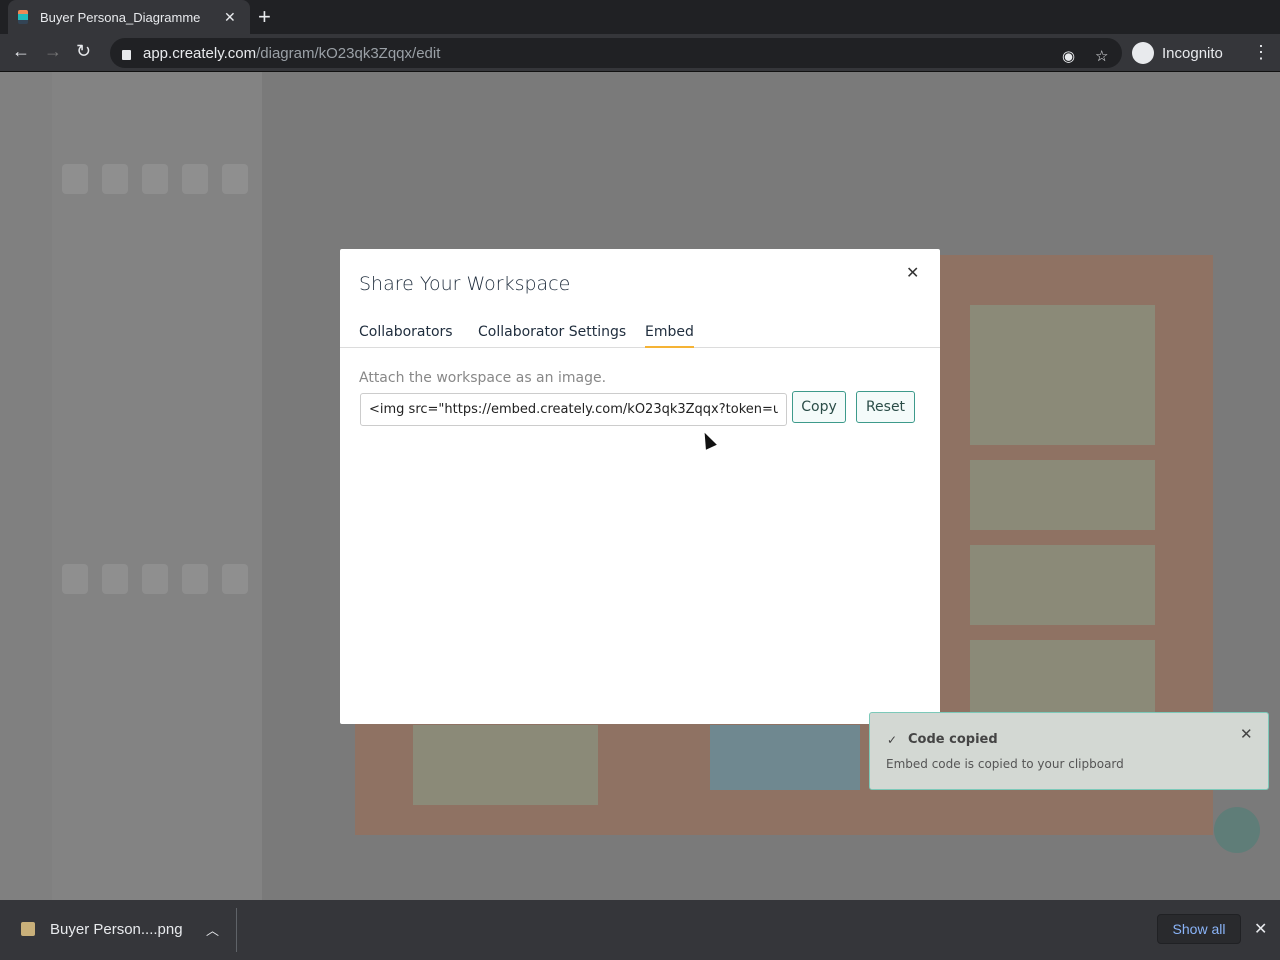  I want to click on browser-tab-bar: Buyer Persona_Diagramme ✕ +, so click(640, 17).